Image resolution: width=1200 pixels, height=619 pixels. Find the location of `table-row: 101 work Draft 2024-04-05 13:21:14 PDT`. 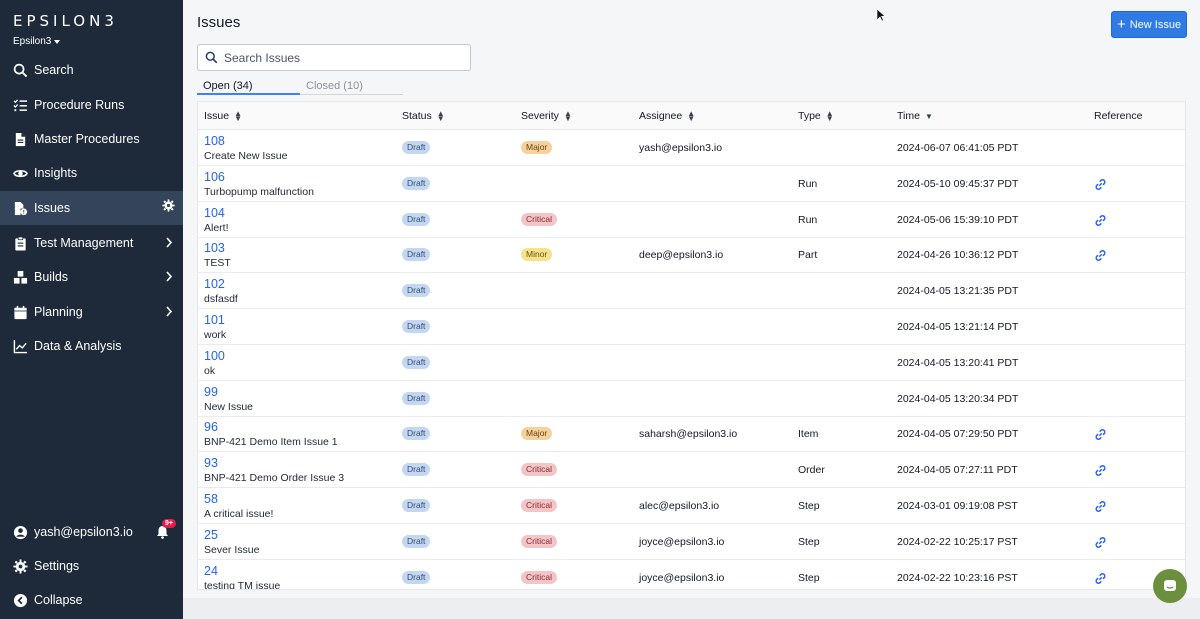

table-row: 101 work Draft 2024-04-05 13:21:14 PDT is located at coordinates (691, 327).